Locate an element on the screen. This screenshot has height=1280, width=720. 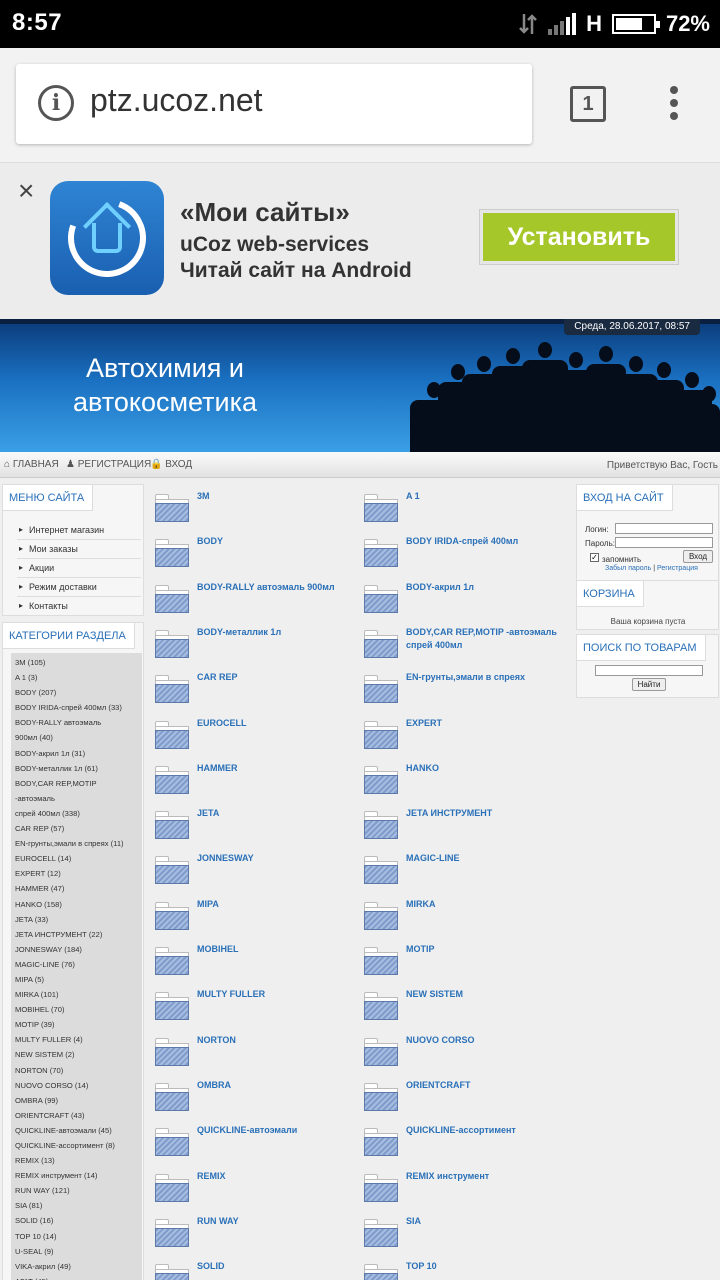
category-item: BODY (207) is located at coordinates (76, 692).